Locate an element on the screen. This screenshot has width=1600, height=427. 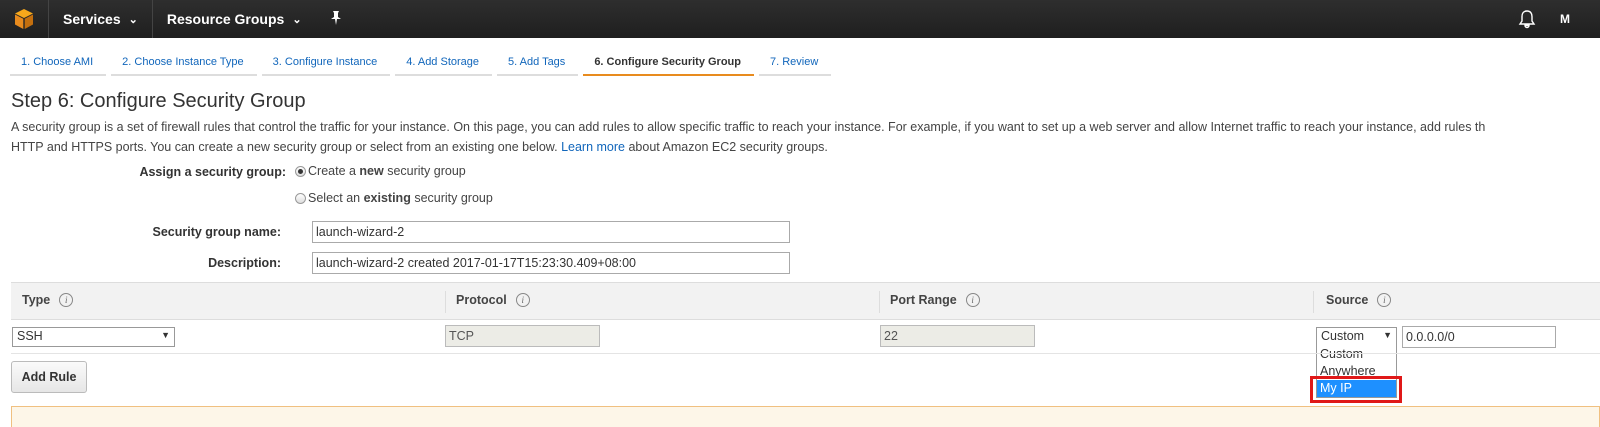
tab-add-tags: 5. Add Tags is located at coordinates (538, 57).